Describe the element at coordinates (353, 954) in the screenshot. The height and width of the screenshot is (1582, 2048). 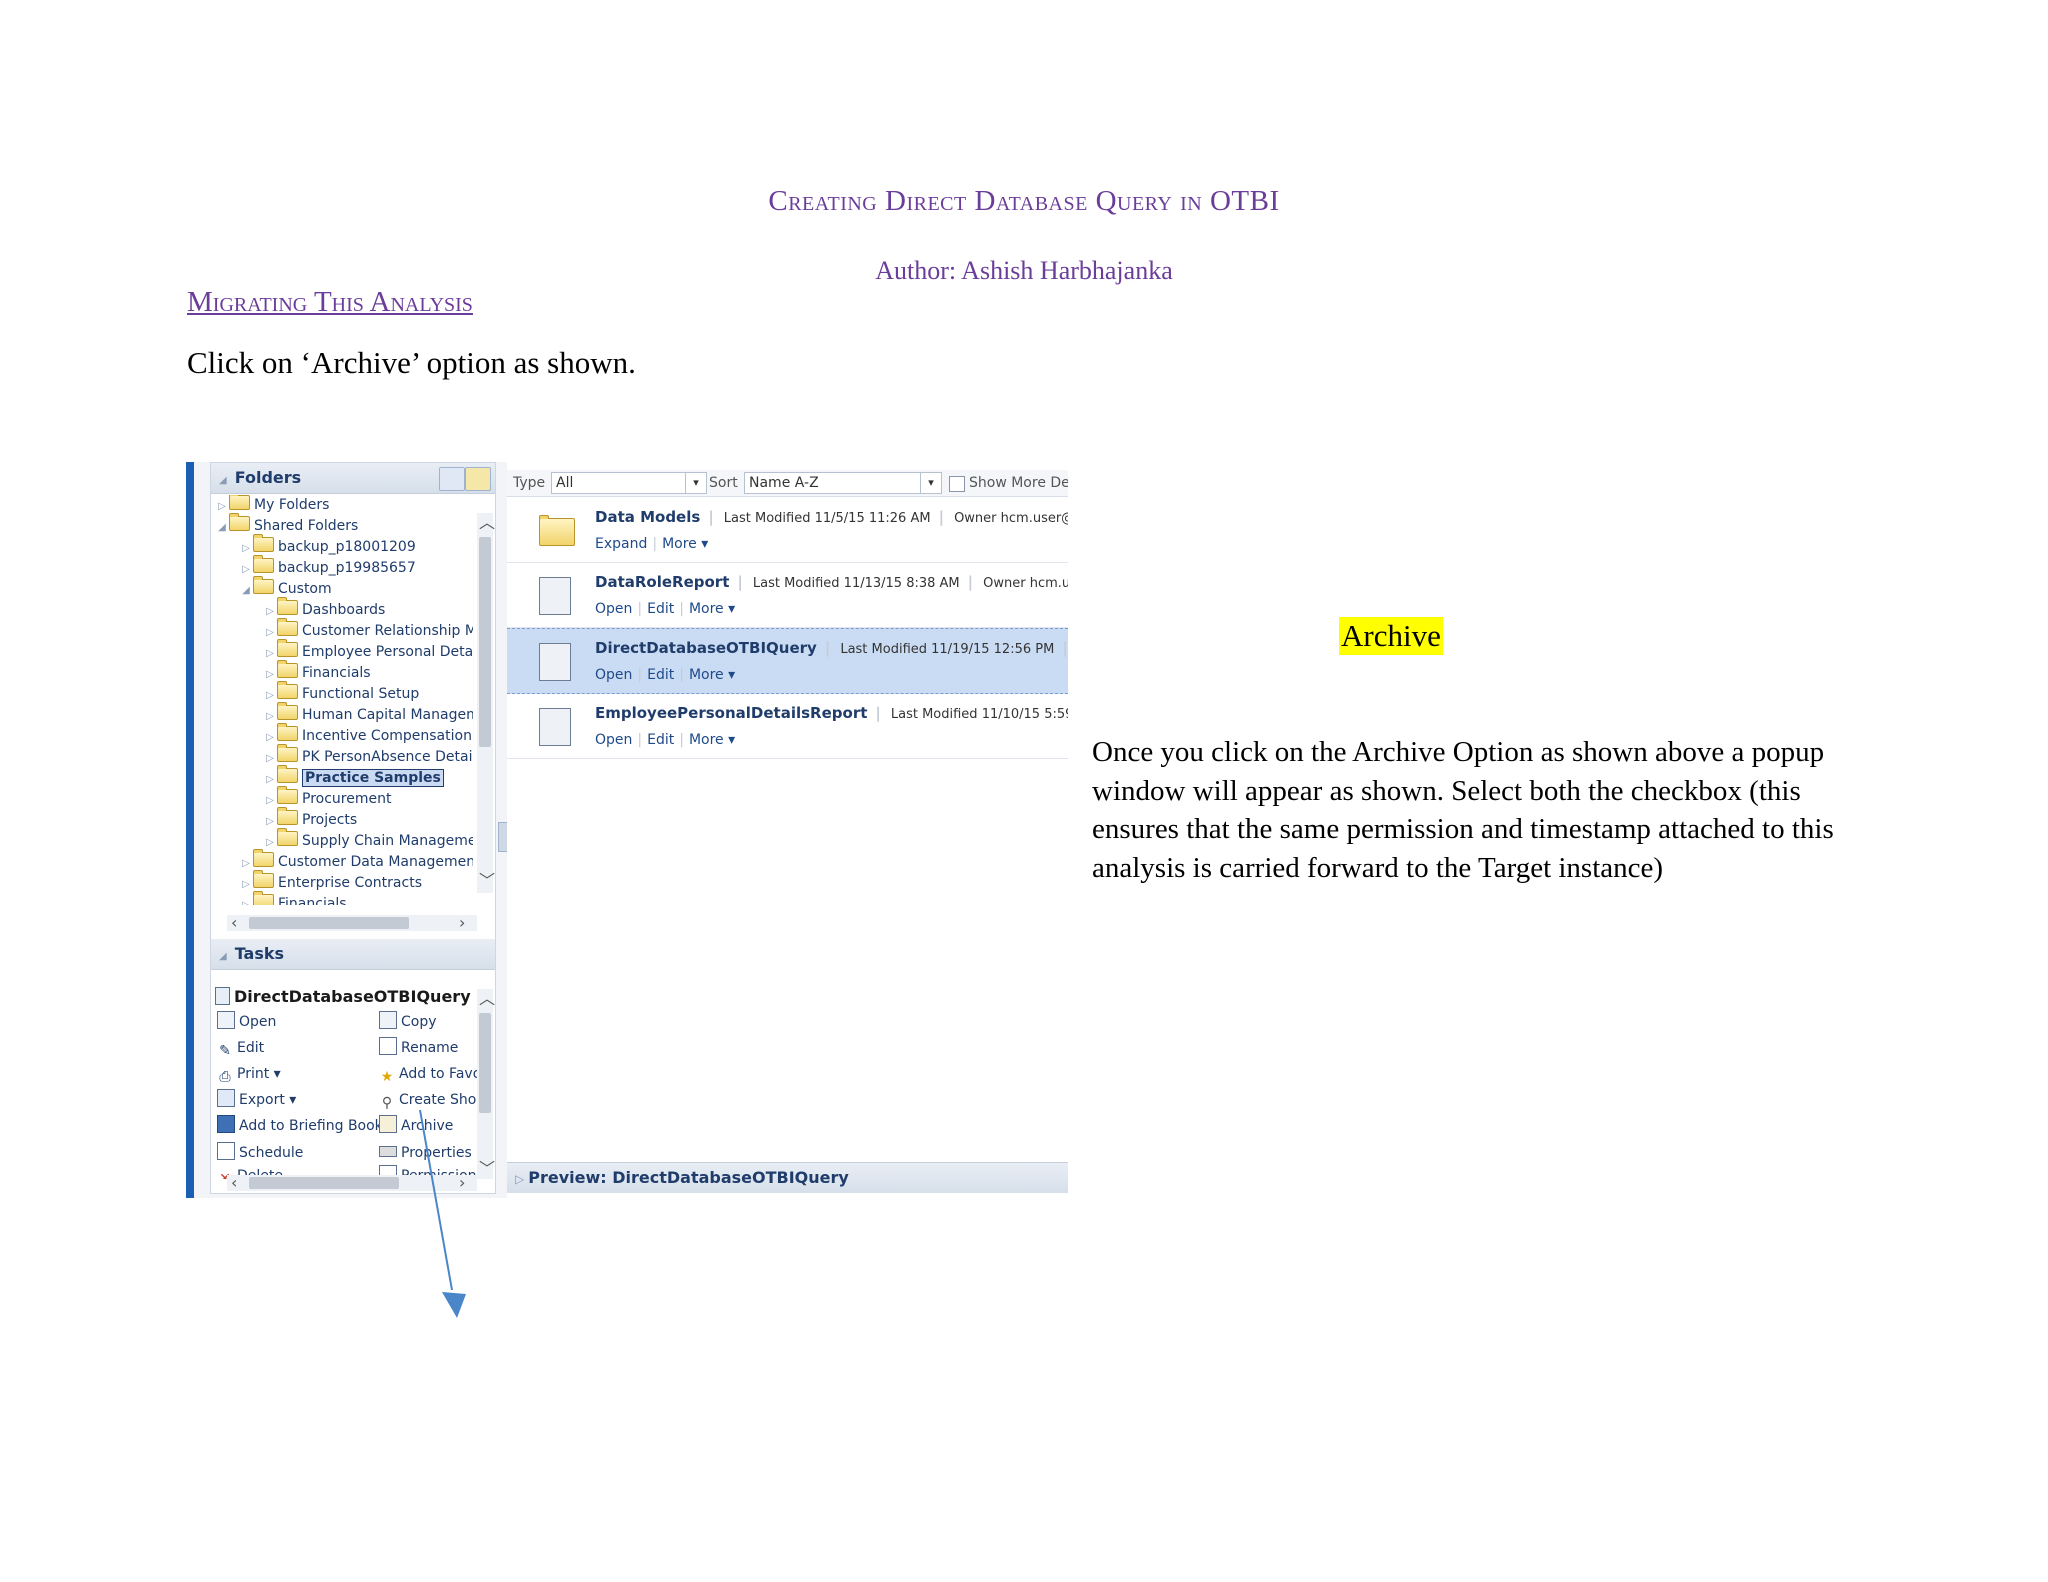
I see `tasks-header: ◢ Tasks` at that location.